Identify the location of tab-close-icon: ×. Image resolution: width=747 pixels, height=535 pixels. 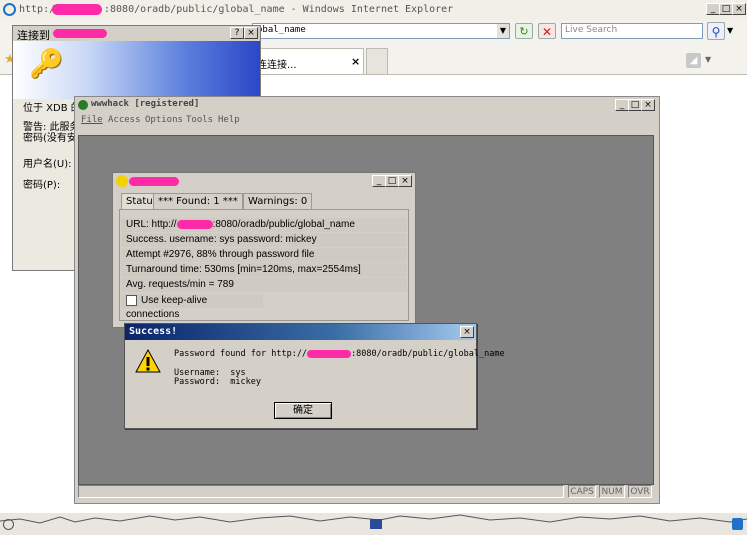
(355, 61).